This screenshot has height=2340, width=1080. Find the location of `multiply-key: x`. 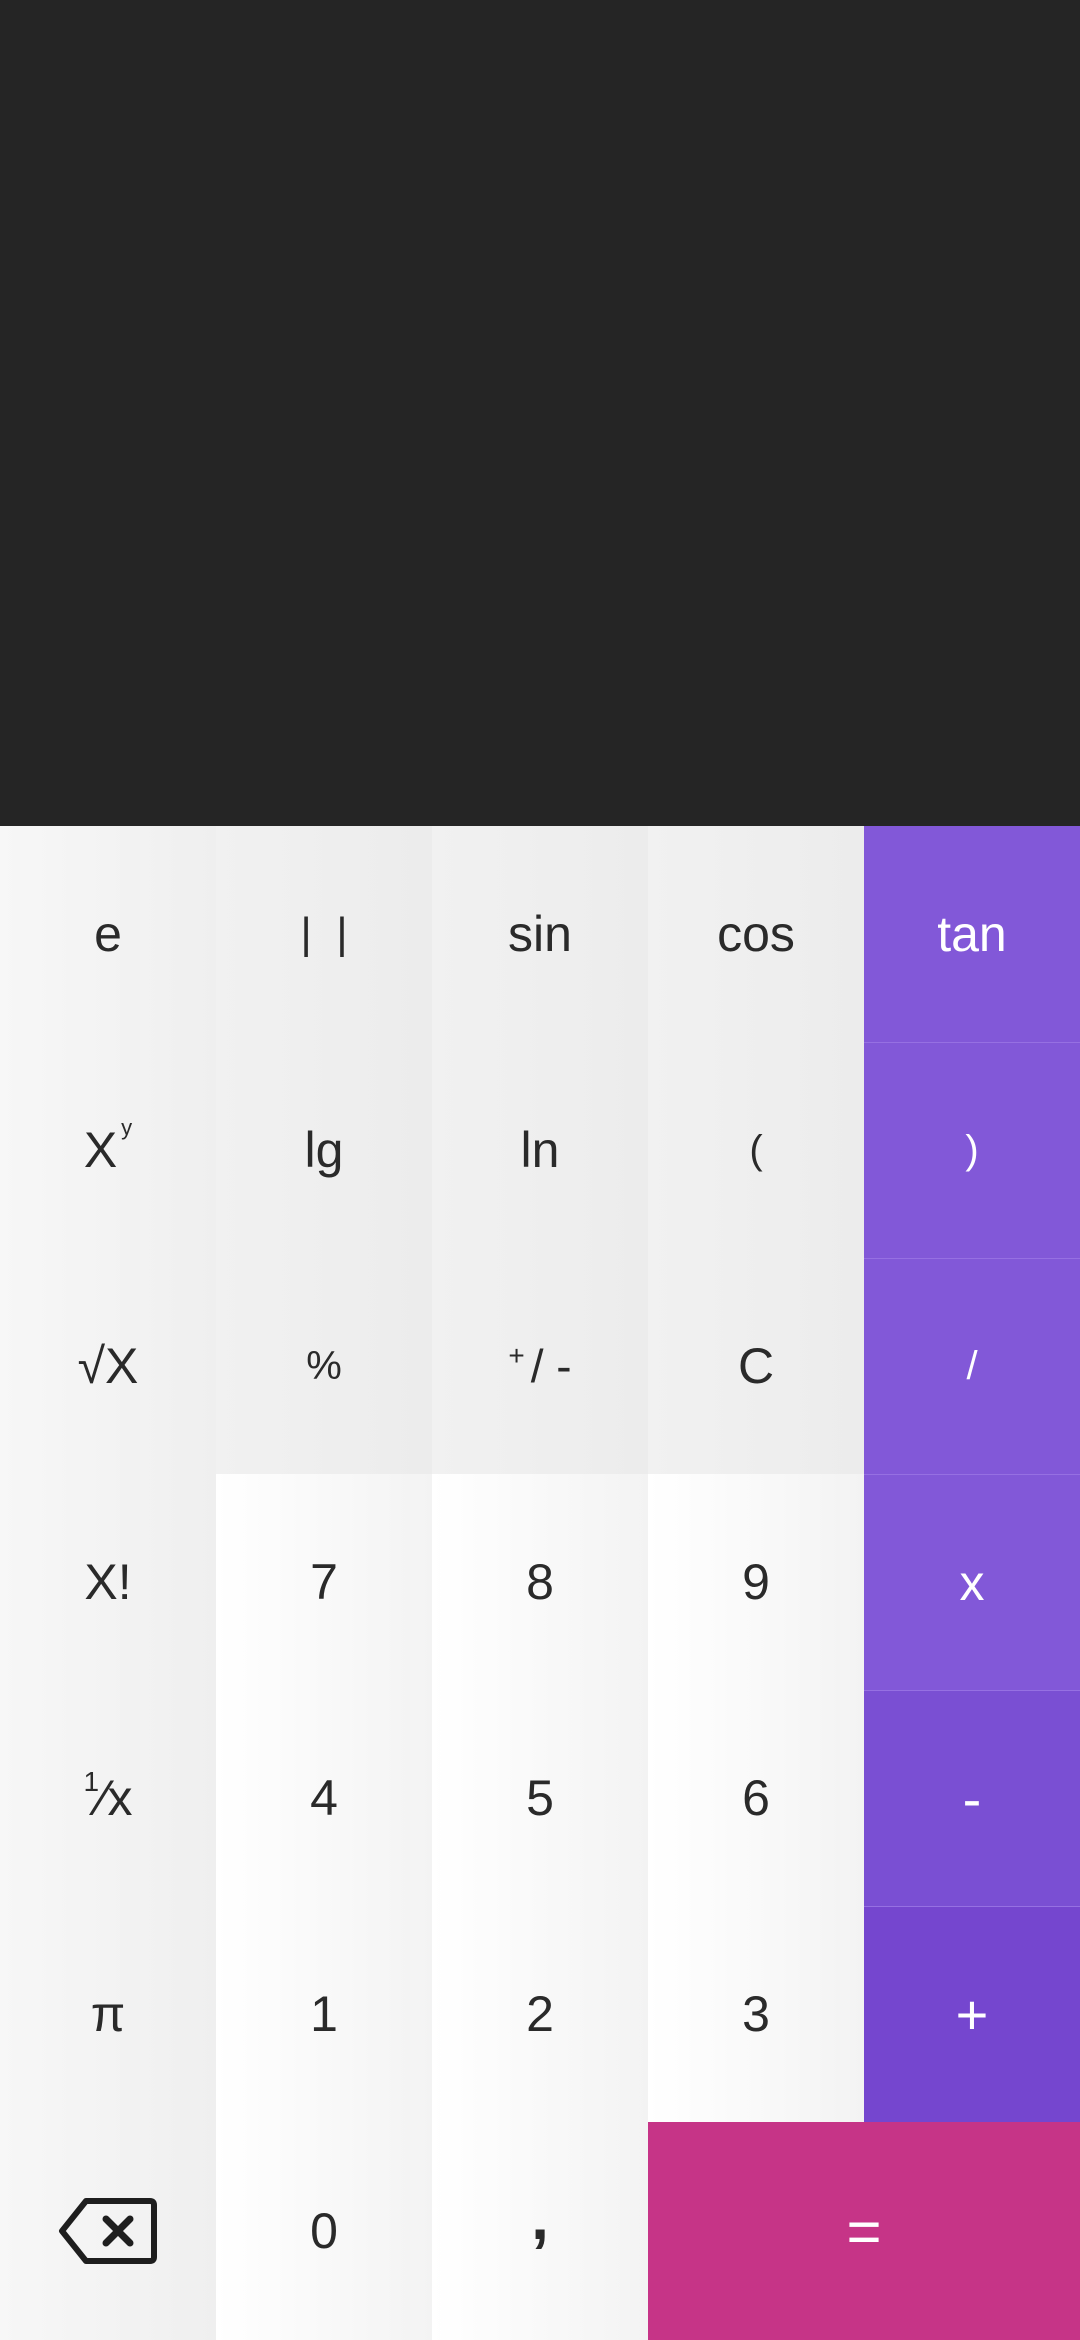

multiply-key: x is located at coordinates (972, 1582).